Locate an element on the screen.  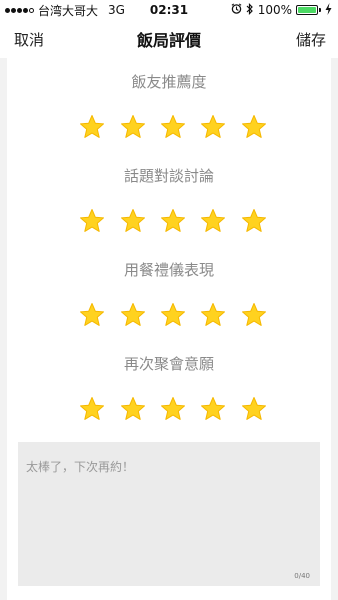
cancel-button: 取消 is located at coordinates (29, 39).